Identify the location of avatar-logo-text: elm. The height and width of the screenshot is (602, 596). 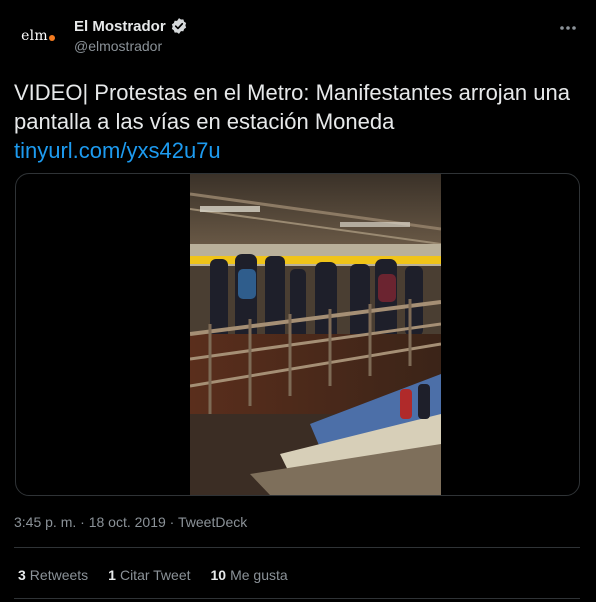
(34, 36).